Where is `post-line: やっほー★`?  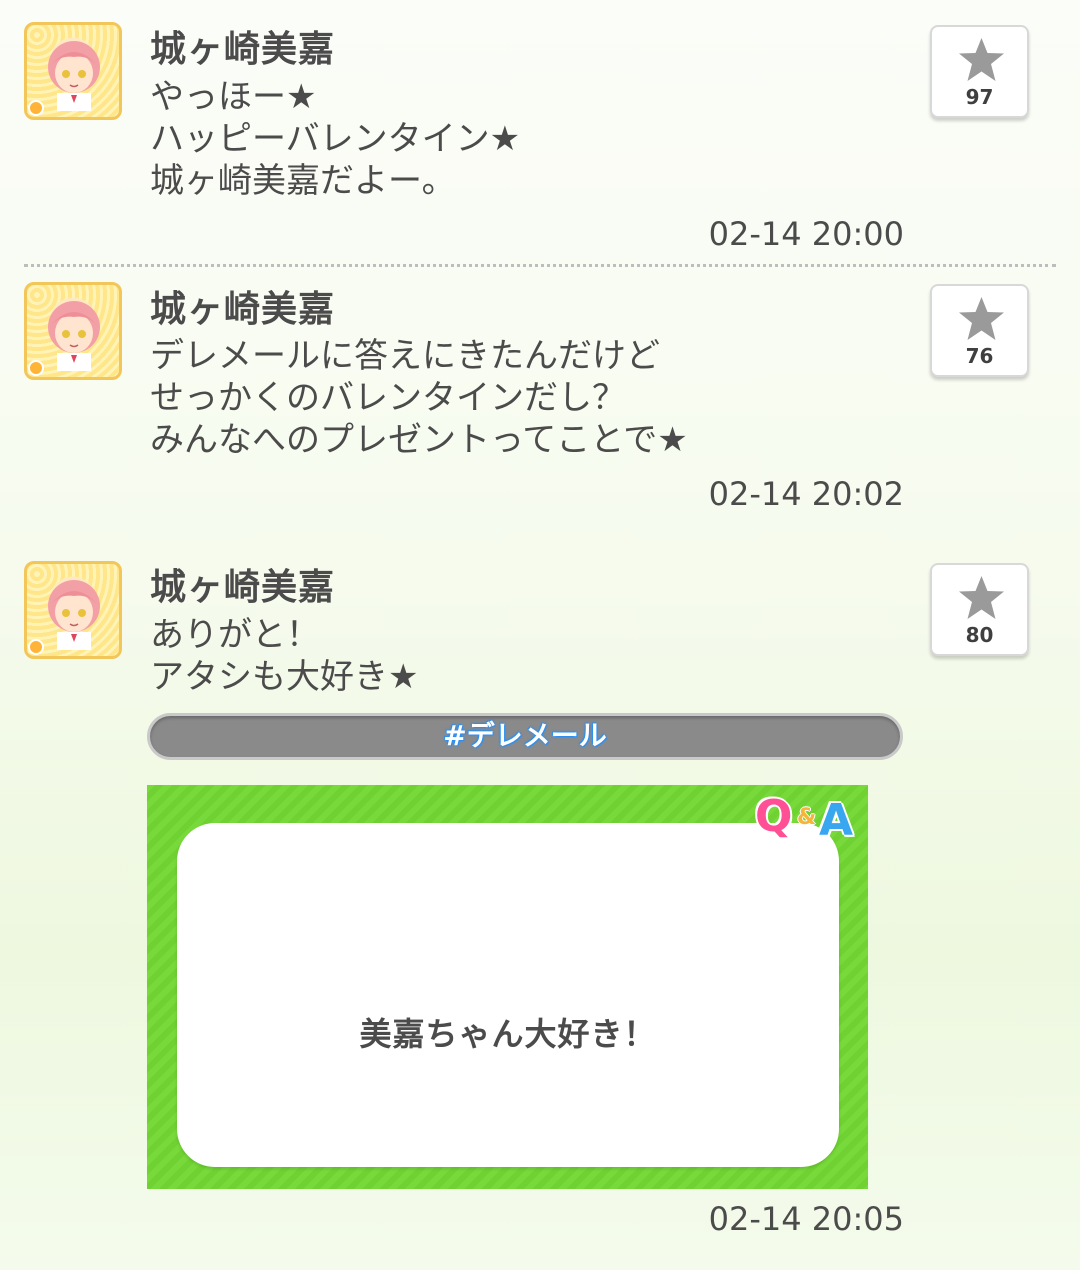 post-line: やっほー★ is located at coordinates (233, 97).